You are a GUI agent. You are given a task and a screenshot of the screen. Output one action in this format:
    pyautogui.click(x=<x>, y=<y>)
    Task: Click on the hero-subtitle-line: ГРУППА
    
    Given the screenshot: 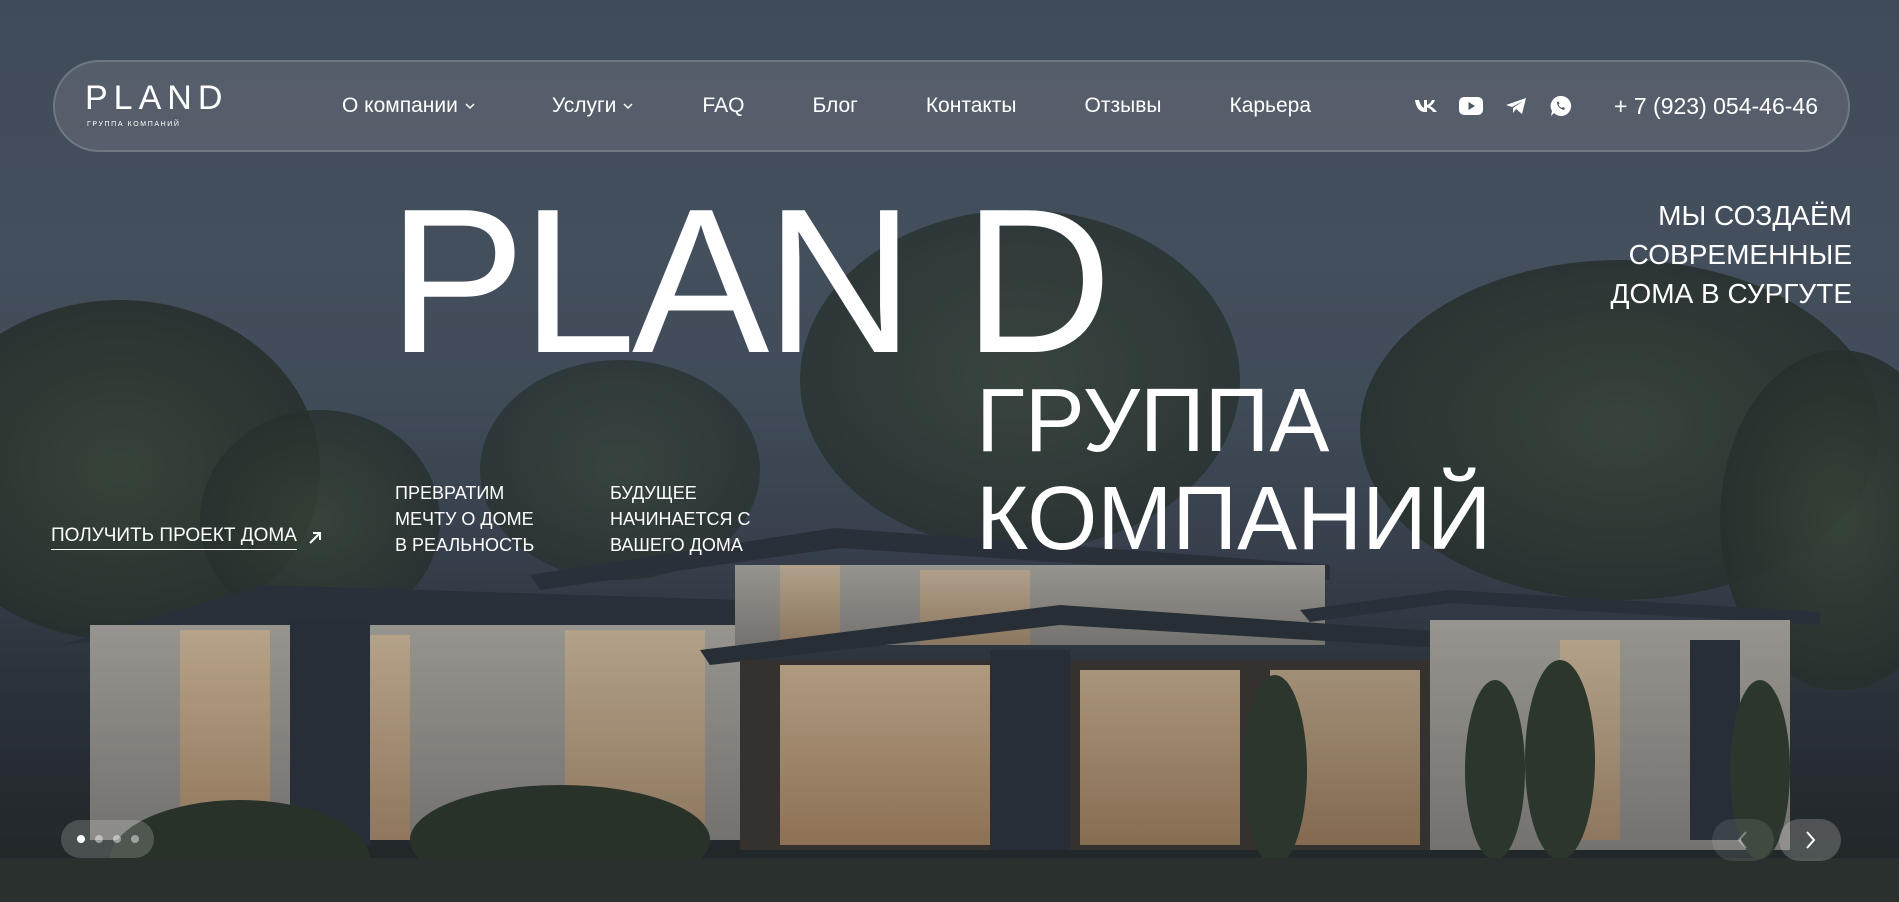 What is the action you would take?
    pyautogui.click(x=1153, y=421)
    